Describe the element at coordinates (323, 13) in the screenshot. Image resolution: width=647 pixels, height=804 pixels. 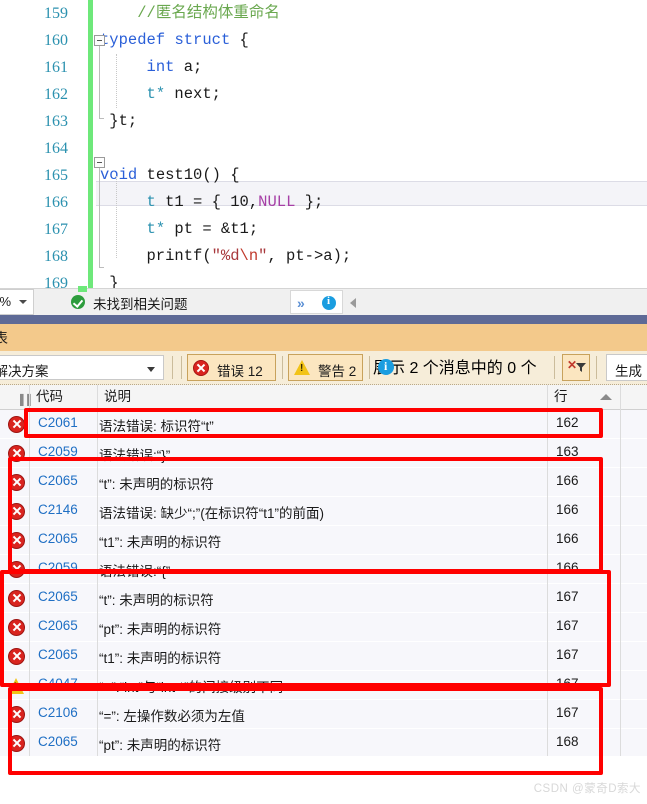
I see `code-line: 159 //匿名结构体重命名` at that location.